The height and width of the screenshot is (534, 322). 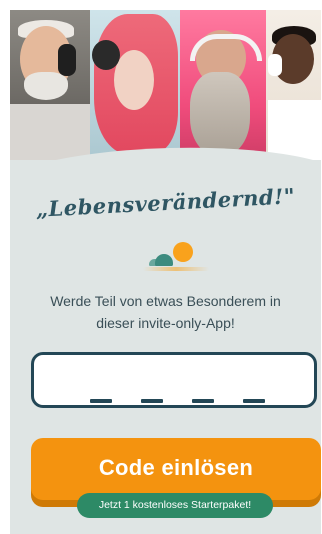 I want to click on sun-cloud-icon, so click(x=178, y=262).